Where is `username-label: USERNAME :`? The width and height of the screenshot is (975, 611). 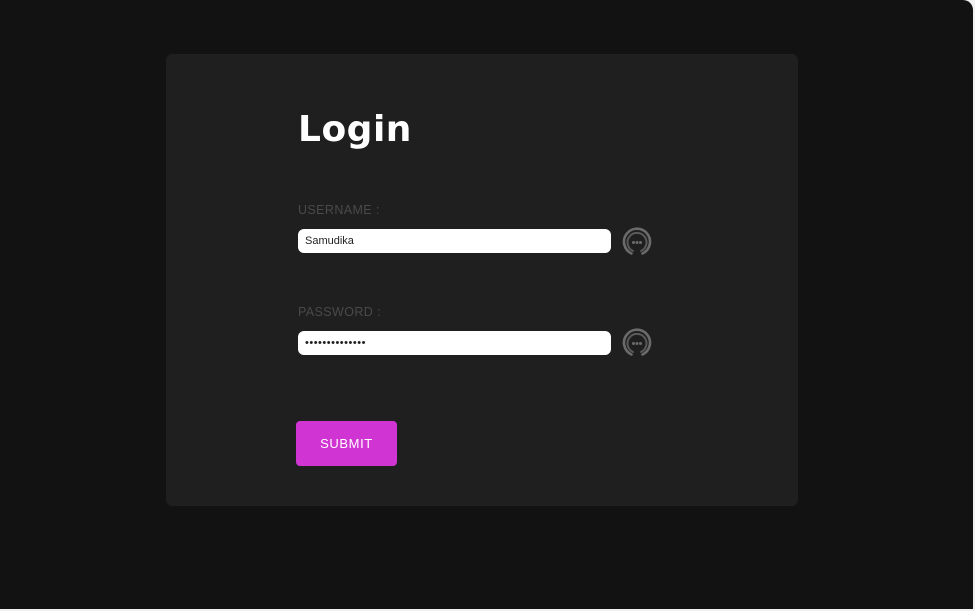 username-label: USERNAME : is located at coordinates (339, 210).